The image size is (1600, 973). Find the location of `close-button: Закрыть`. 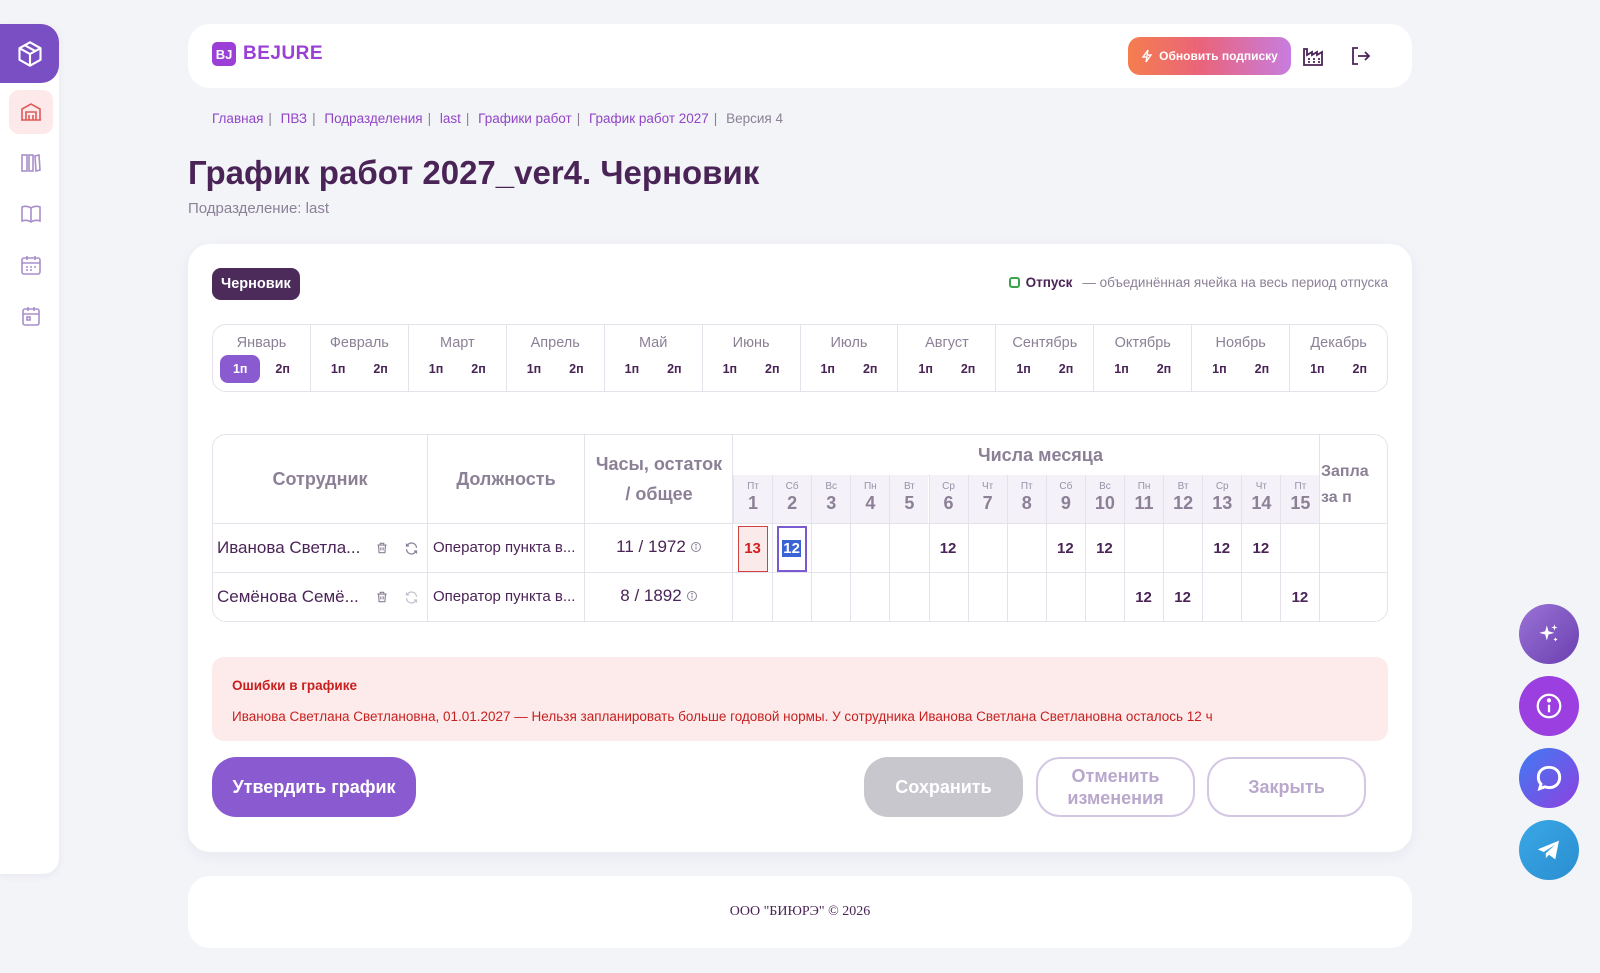

close-button: Закрыть is located at coordinates (1286, 787).